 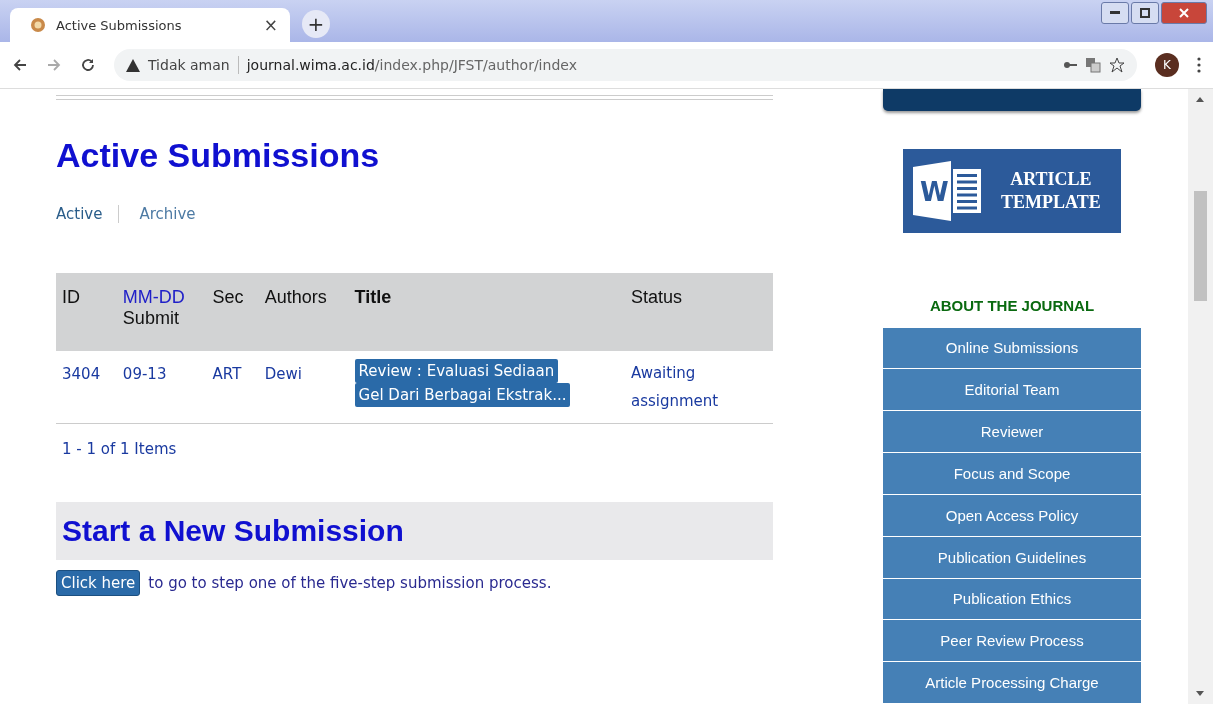 I want to click on star-icon, so click(x=1117, y=65).